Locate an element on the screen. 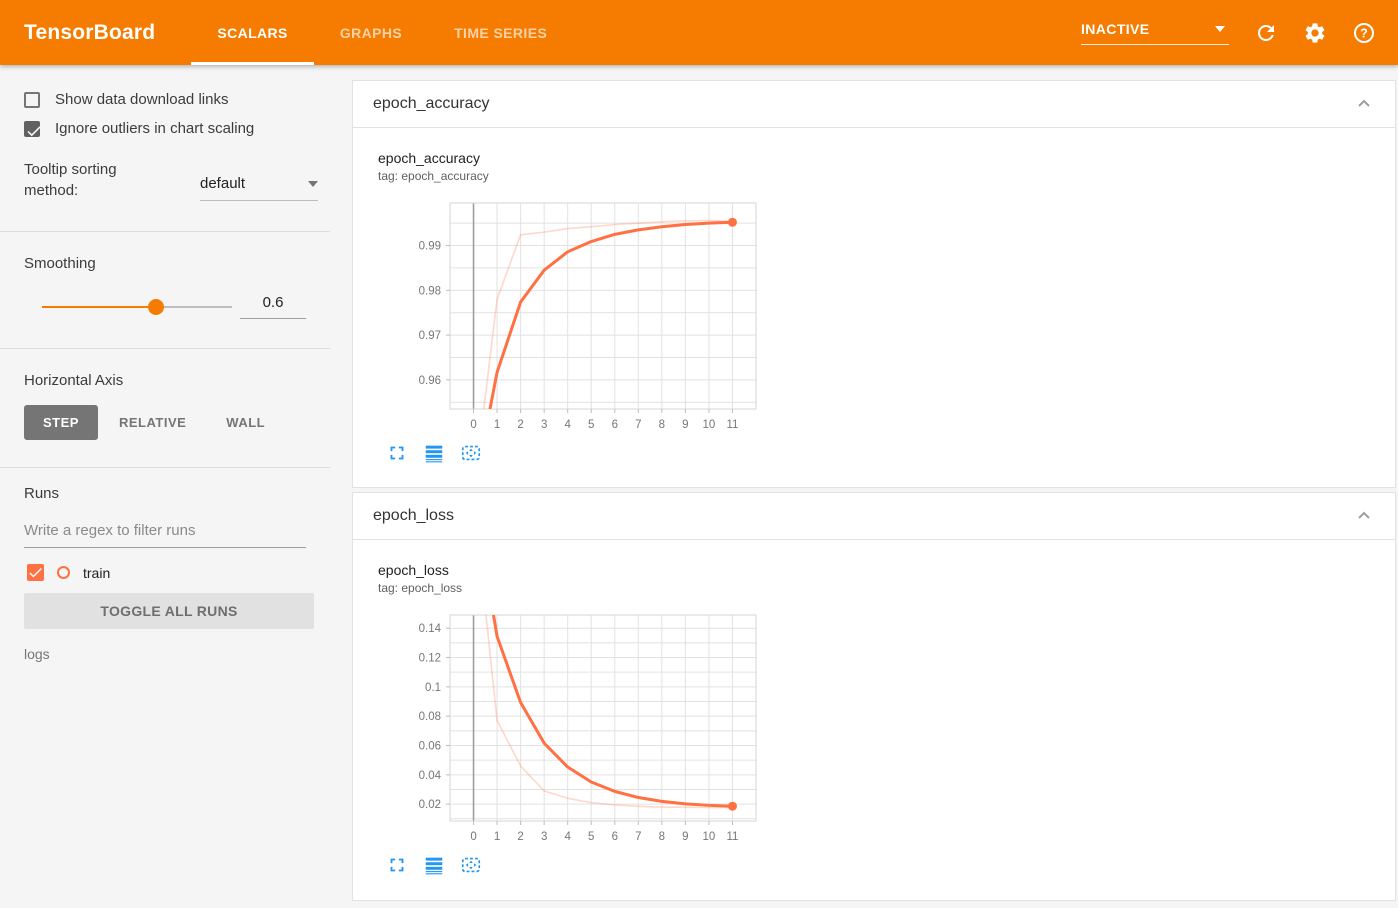 This screenshot has height=908, width=1398. tooltip-sorting-row: Tooltip sorting method: default is located at coordinates (165, 180).